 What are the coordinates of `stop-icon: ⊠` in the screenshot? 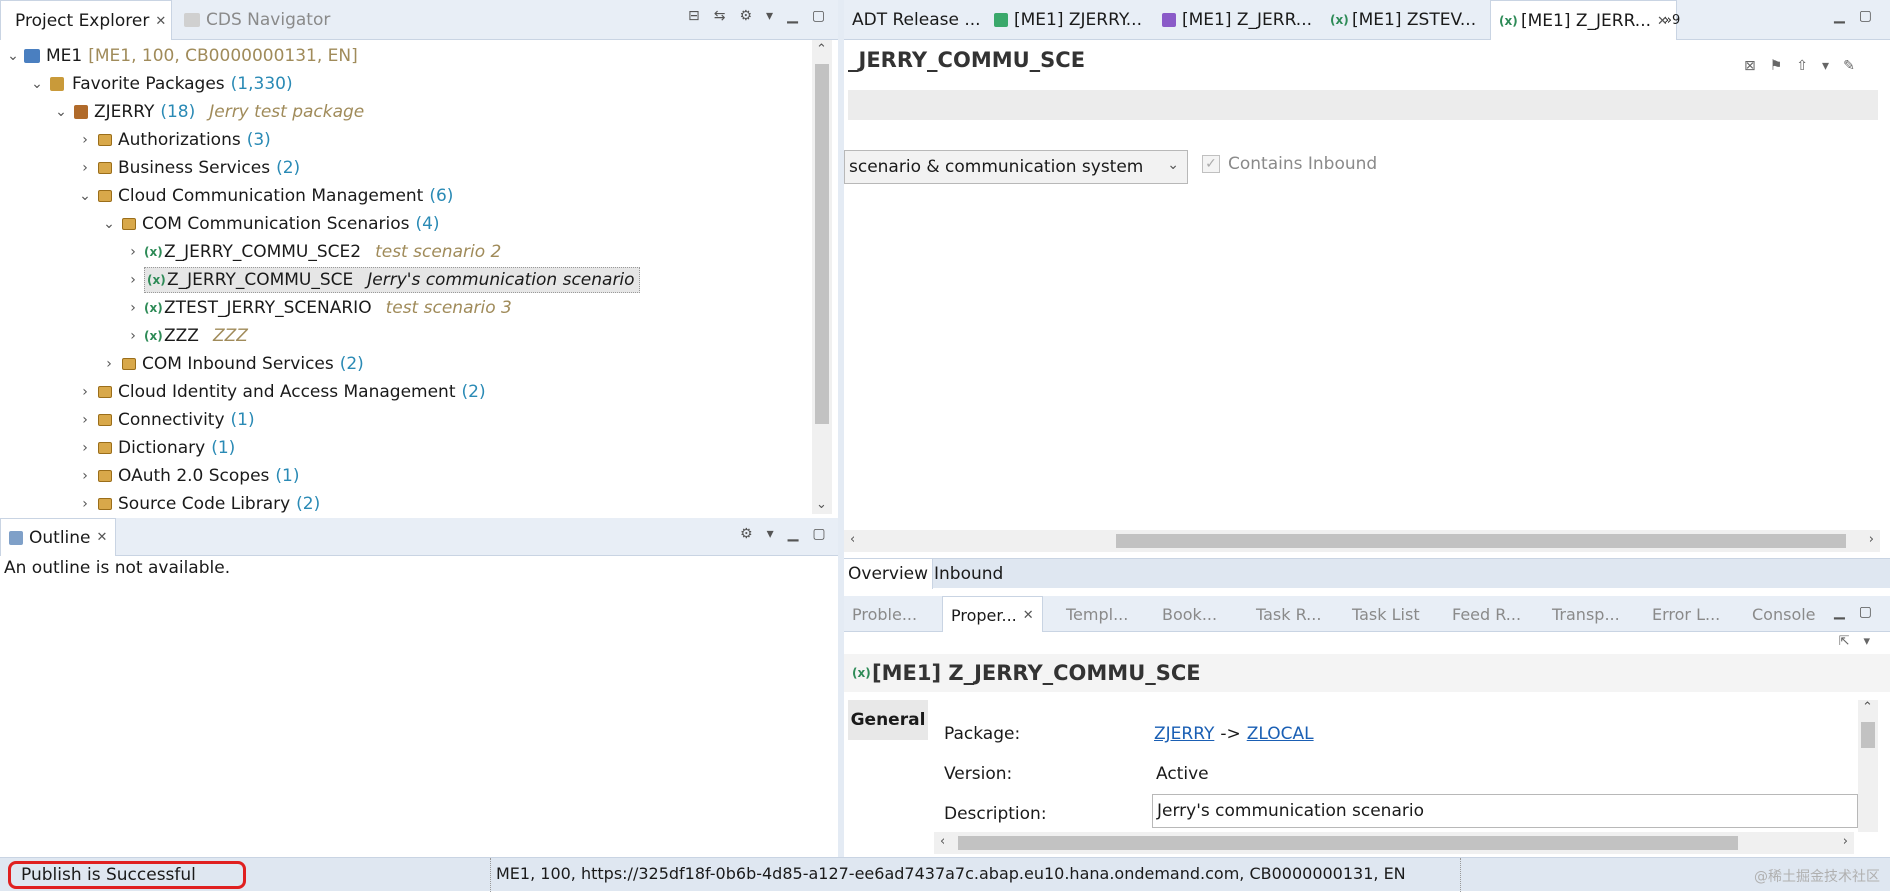 It's located at (1750, 66).